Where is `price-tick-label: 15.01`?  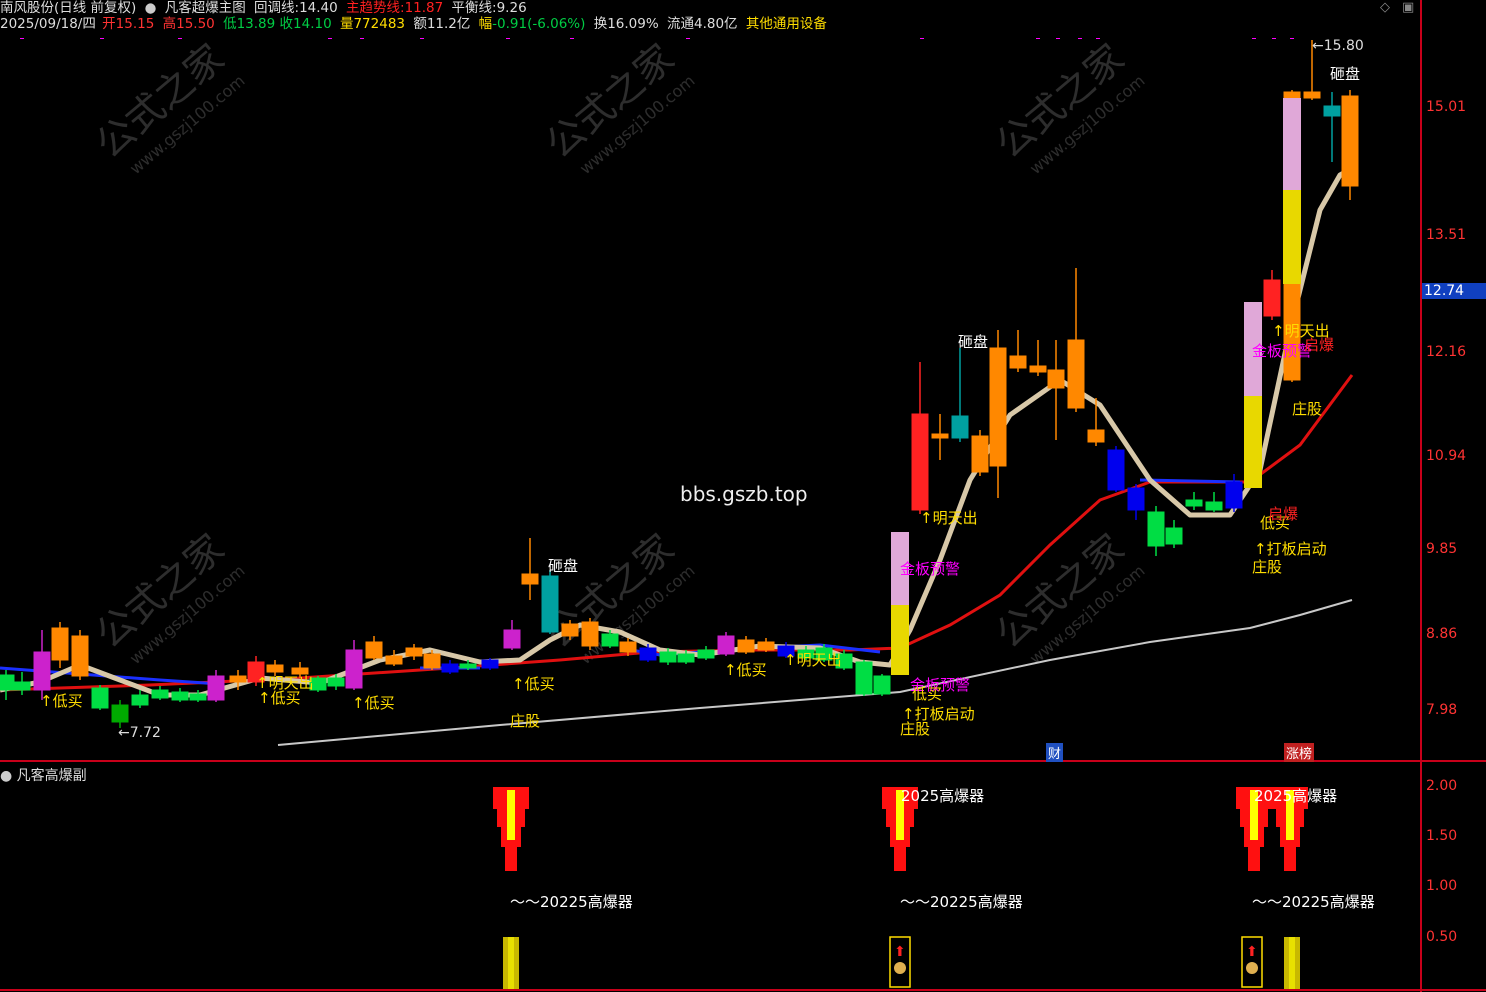
price-tick-label: 15.01 is located at coordinates (1446, 107).